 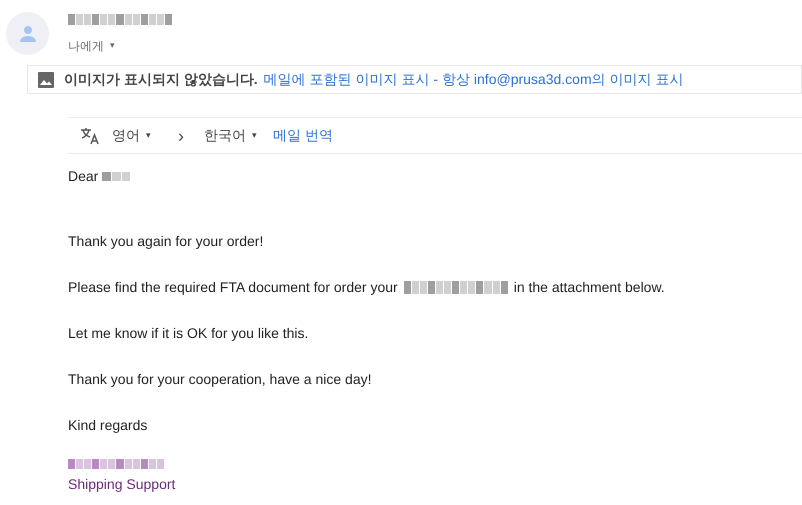 What do you see at coordinates (131, 135) in the screenshot?
I see `source-language-dropdown: 영어 ▾` at bounding box center [131, 135].